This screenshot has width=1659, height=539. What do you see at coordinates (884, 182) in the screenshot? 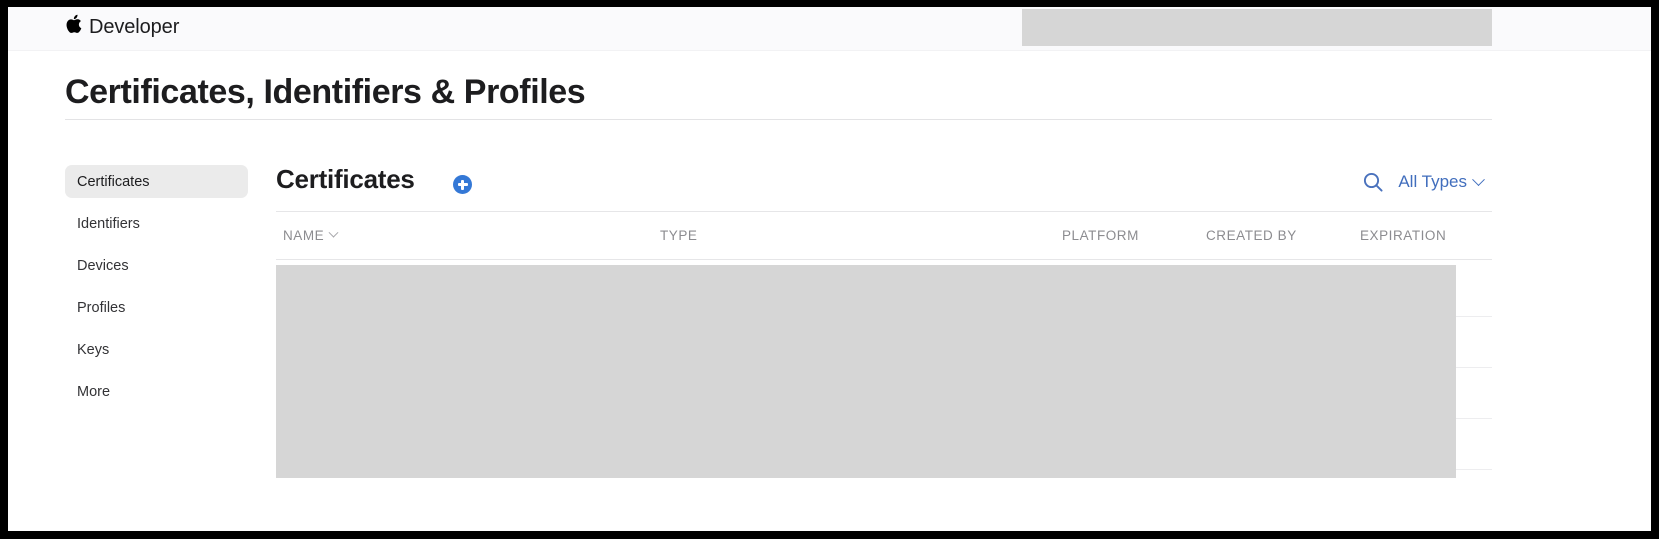
I see `panel-header: Certificates All Types` at bounding box center [884, 182].